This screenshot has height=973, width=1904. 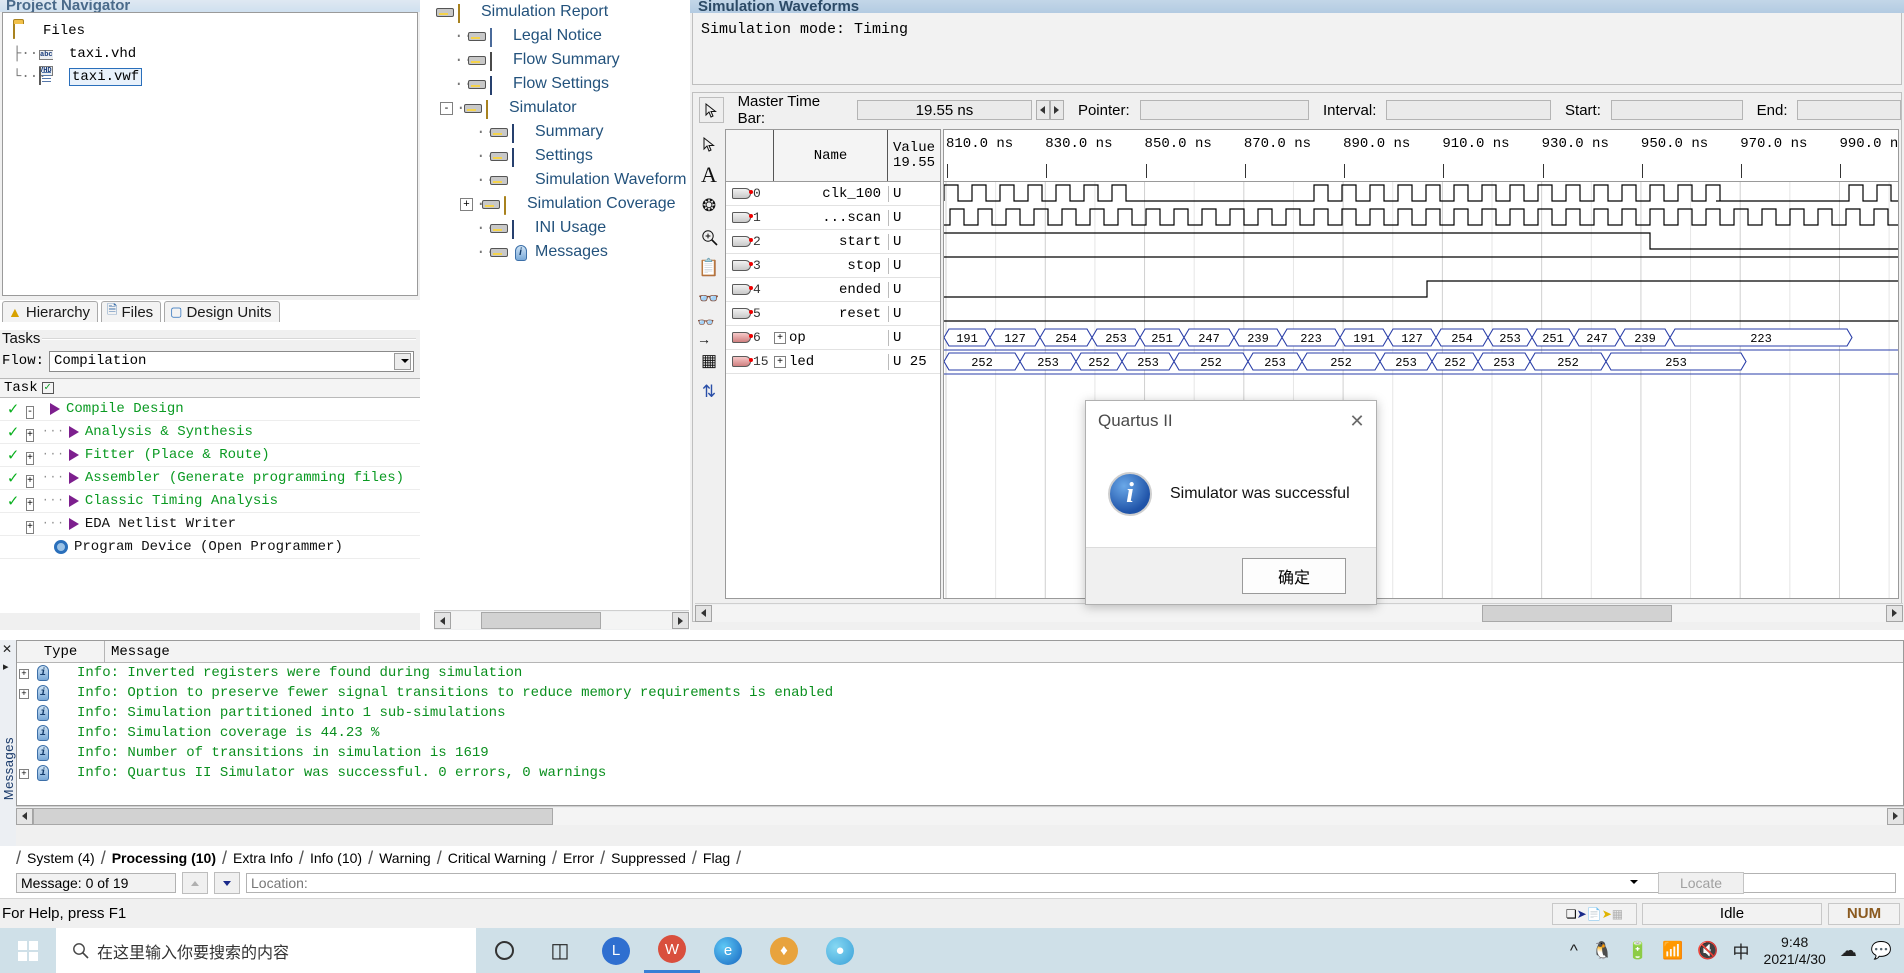 I want to click on wifi-icon: 📶, so click(x=1672, y=951).